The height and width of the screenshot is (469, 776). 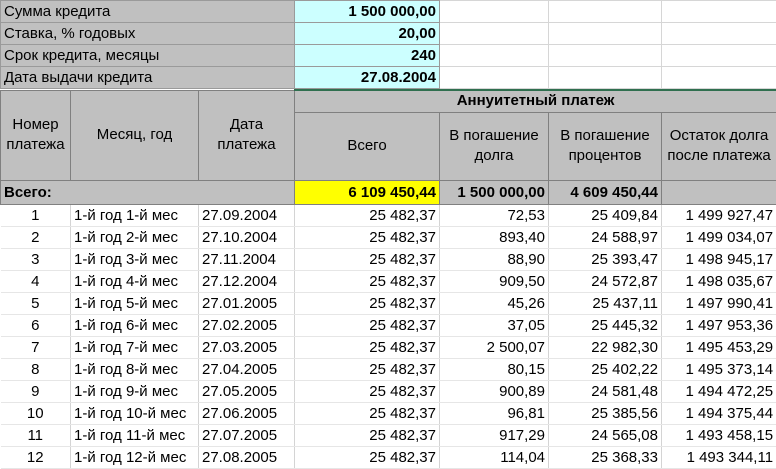 I want to click on cell-remaining: 1 494 375,44, so click(x=719, y=413).